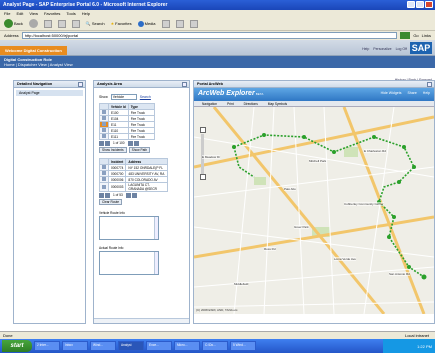 The height and width of the screenshot is (353, 435). I want to click on logoff-link: Log Off, so click(401, 49).